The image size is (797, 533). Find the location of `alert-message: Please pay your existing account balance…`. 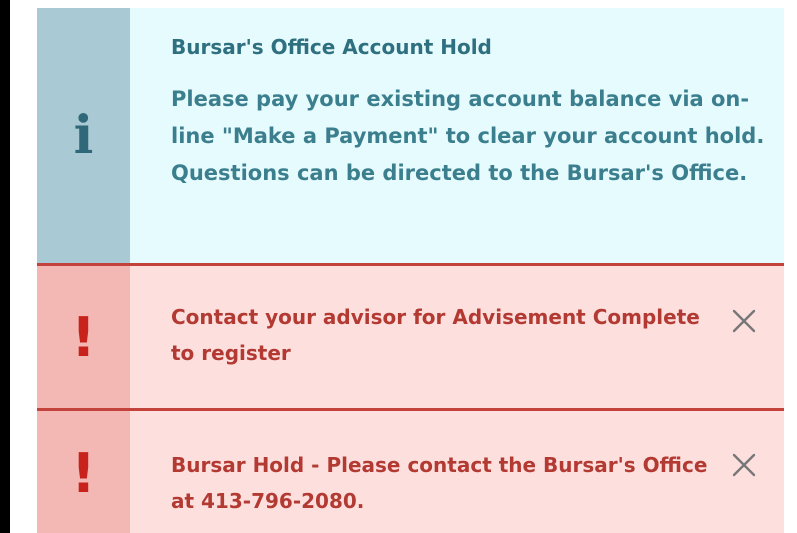

alert-message: Please pay your existing account balance… is located at coordinates (468, 136).